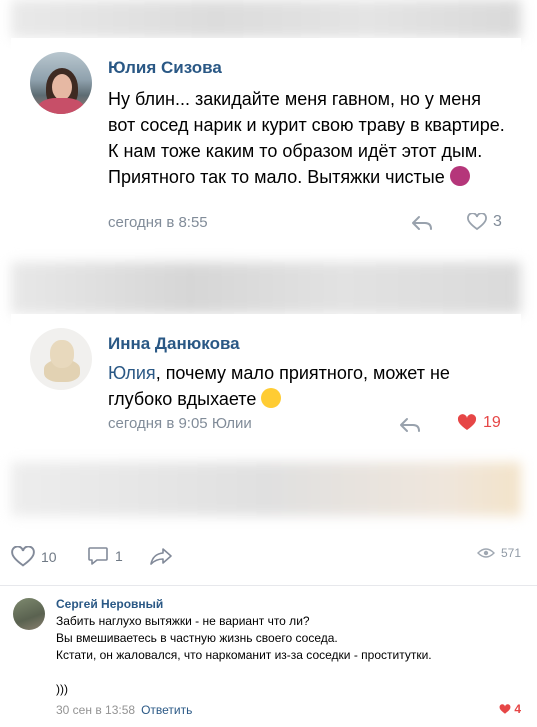 The height and width of the screenshot is (727, 537). Describe the element at coordinates (268, 585) in the screenshot. I see `divider` at that location.